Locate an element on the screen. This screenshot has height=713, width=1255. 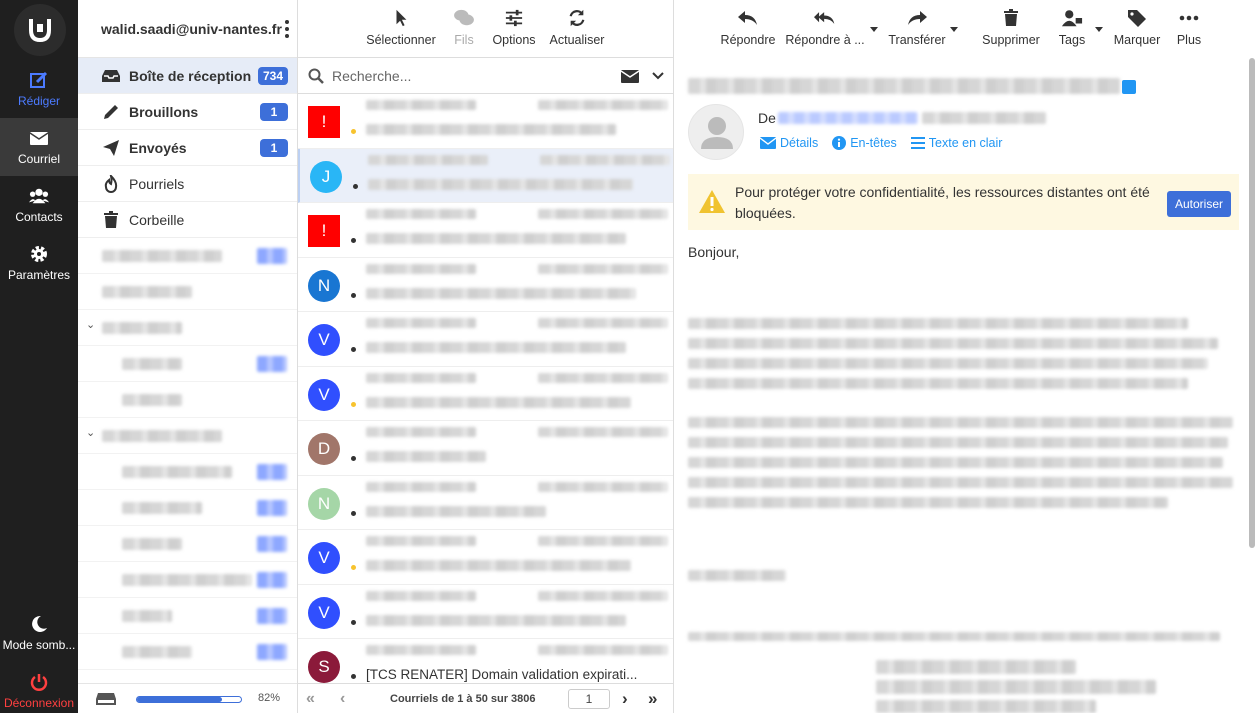
search-icon is located at coordinates (316, 76).